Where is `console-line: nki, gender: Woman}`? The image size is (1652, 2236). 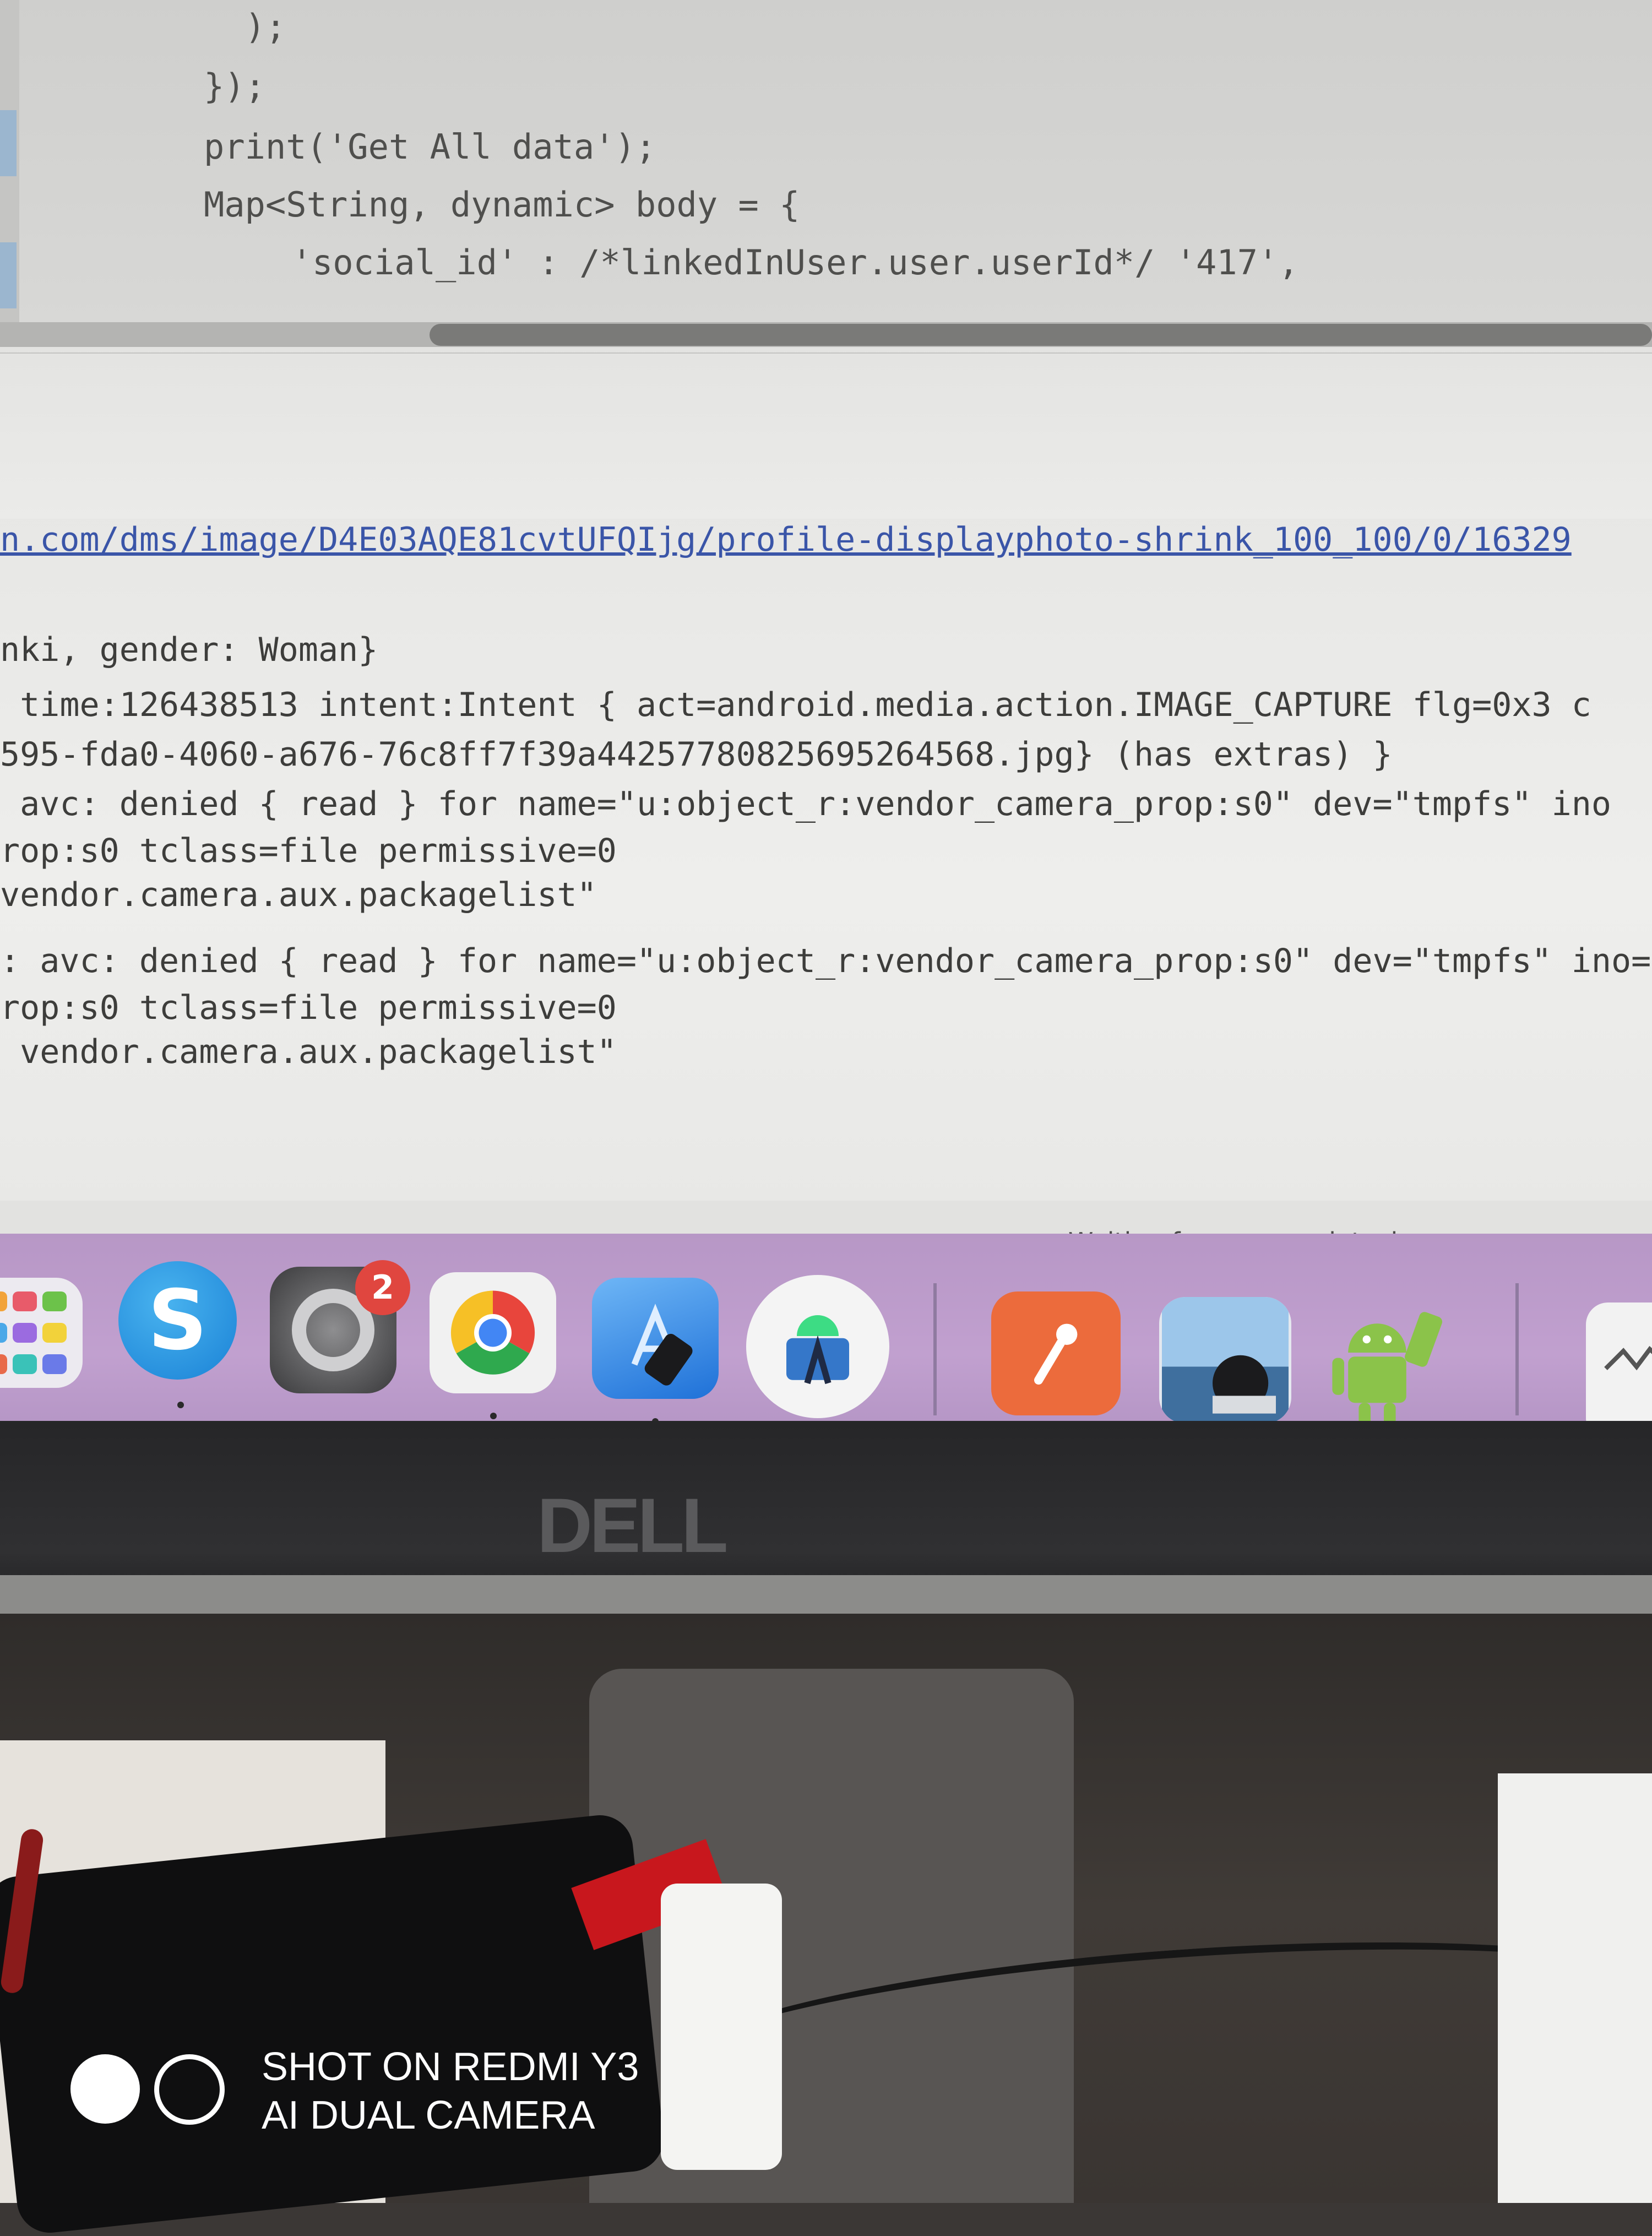 console-line: nki, gender: Woman} is located at coordinates (189, 650).